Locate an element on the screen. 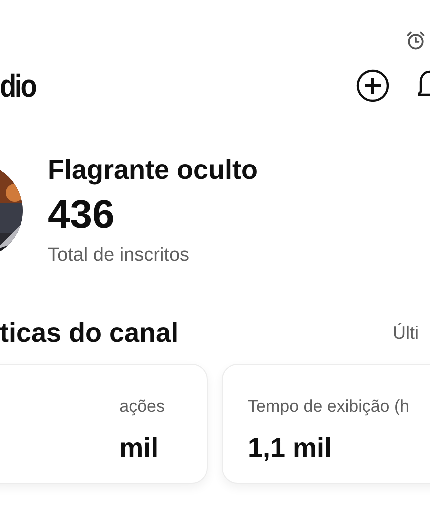 The height and width of the screenshot is (516, 430). metric-value: 1,1 mil is located at coordinates (291, 448).